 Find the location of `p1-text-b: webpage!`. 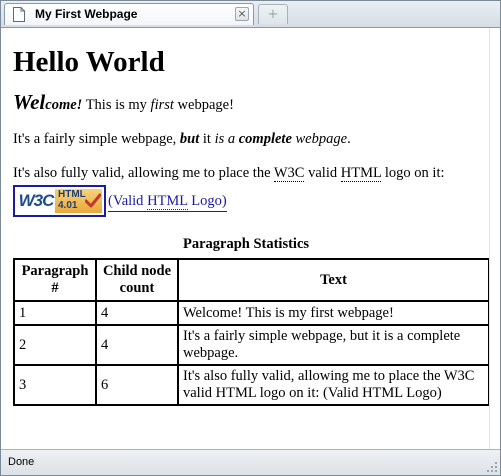

p1-text-b: webpage! is located at coordinates (203, 105).